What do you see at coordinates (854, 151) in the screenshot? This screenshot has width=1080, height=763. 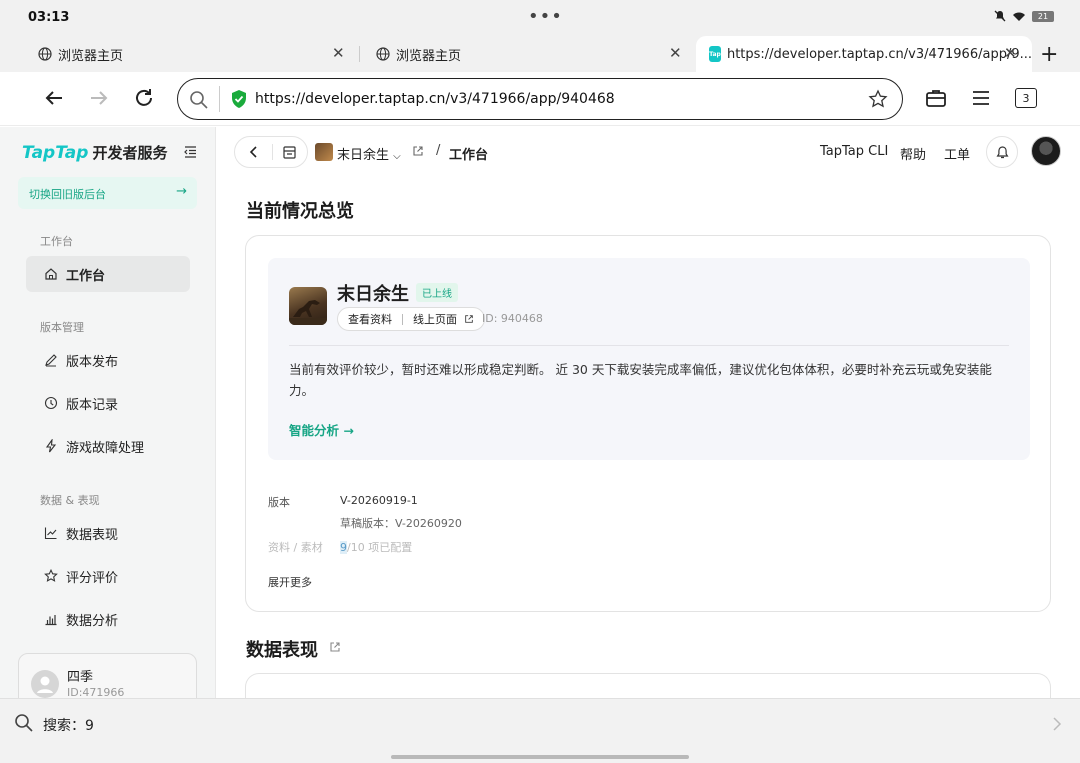 I see `taptap-cli-link: TapTap CLI` at bounding box center [854, 151].